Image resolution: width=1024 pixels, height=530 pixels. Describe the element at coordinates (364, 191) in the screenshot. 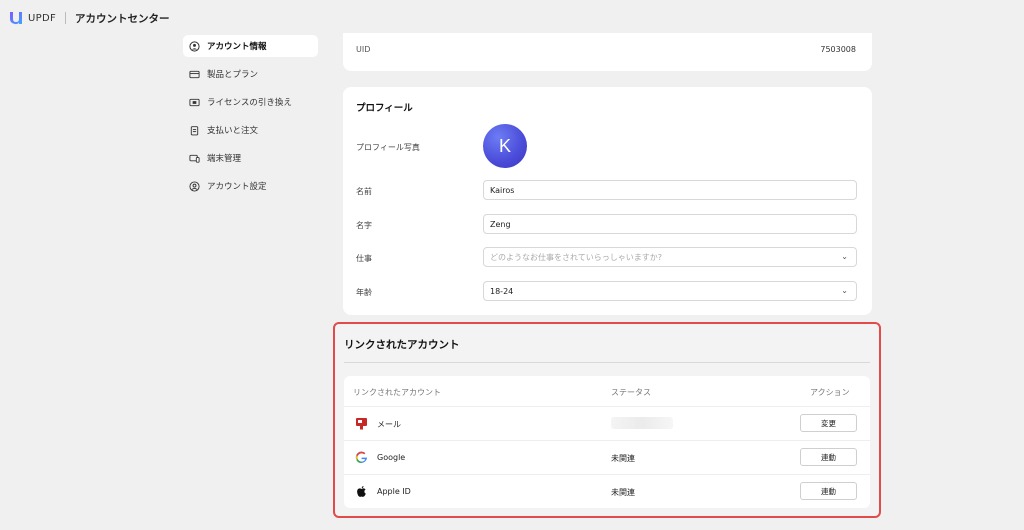

I see `first-name-label: 名前` at that location.